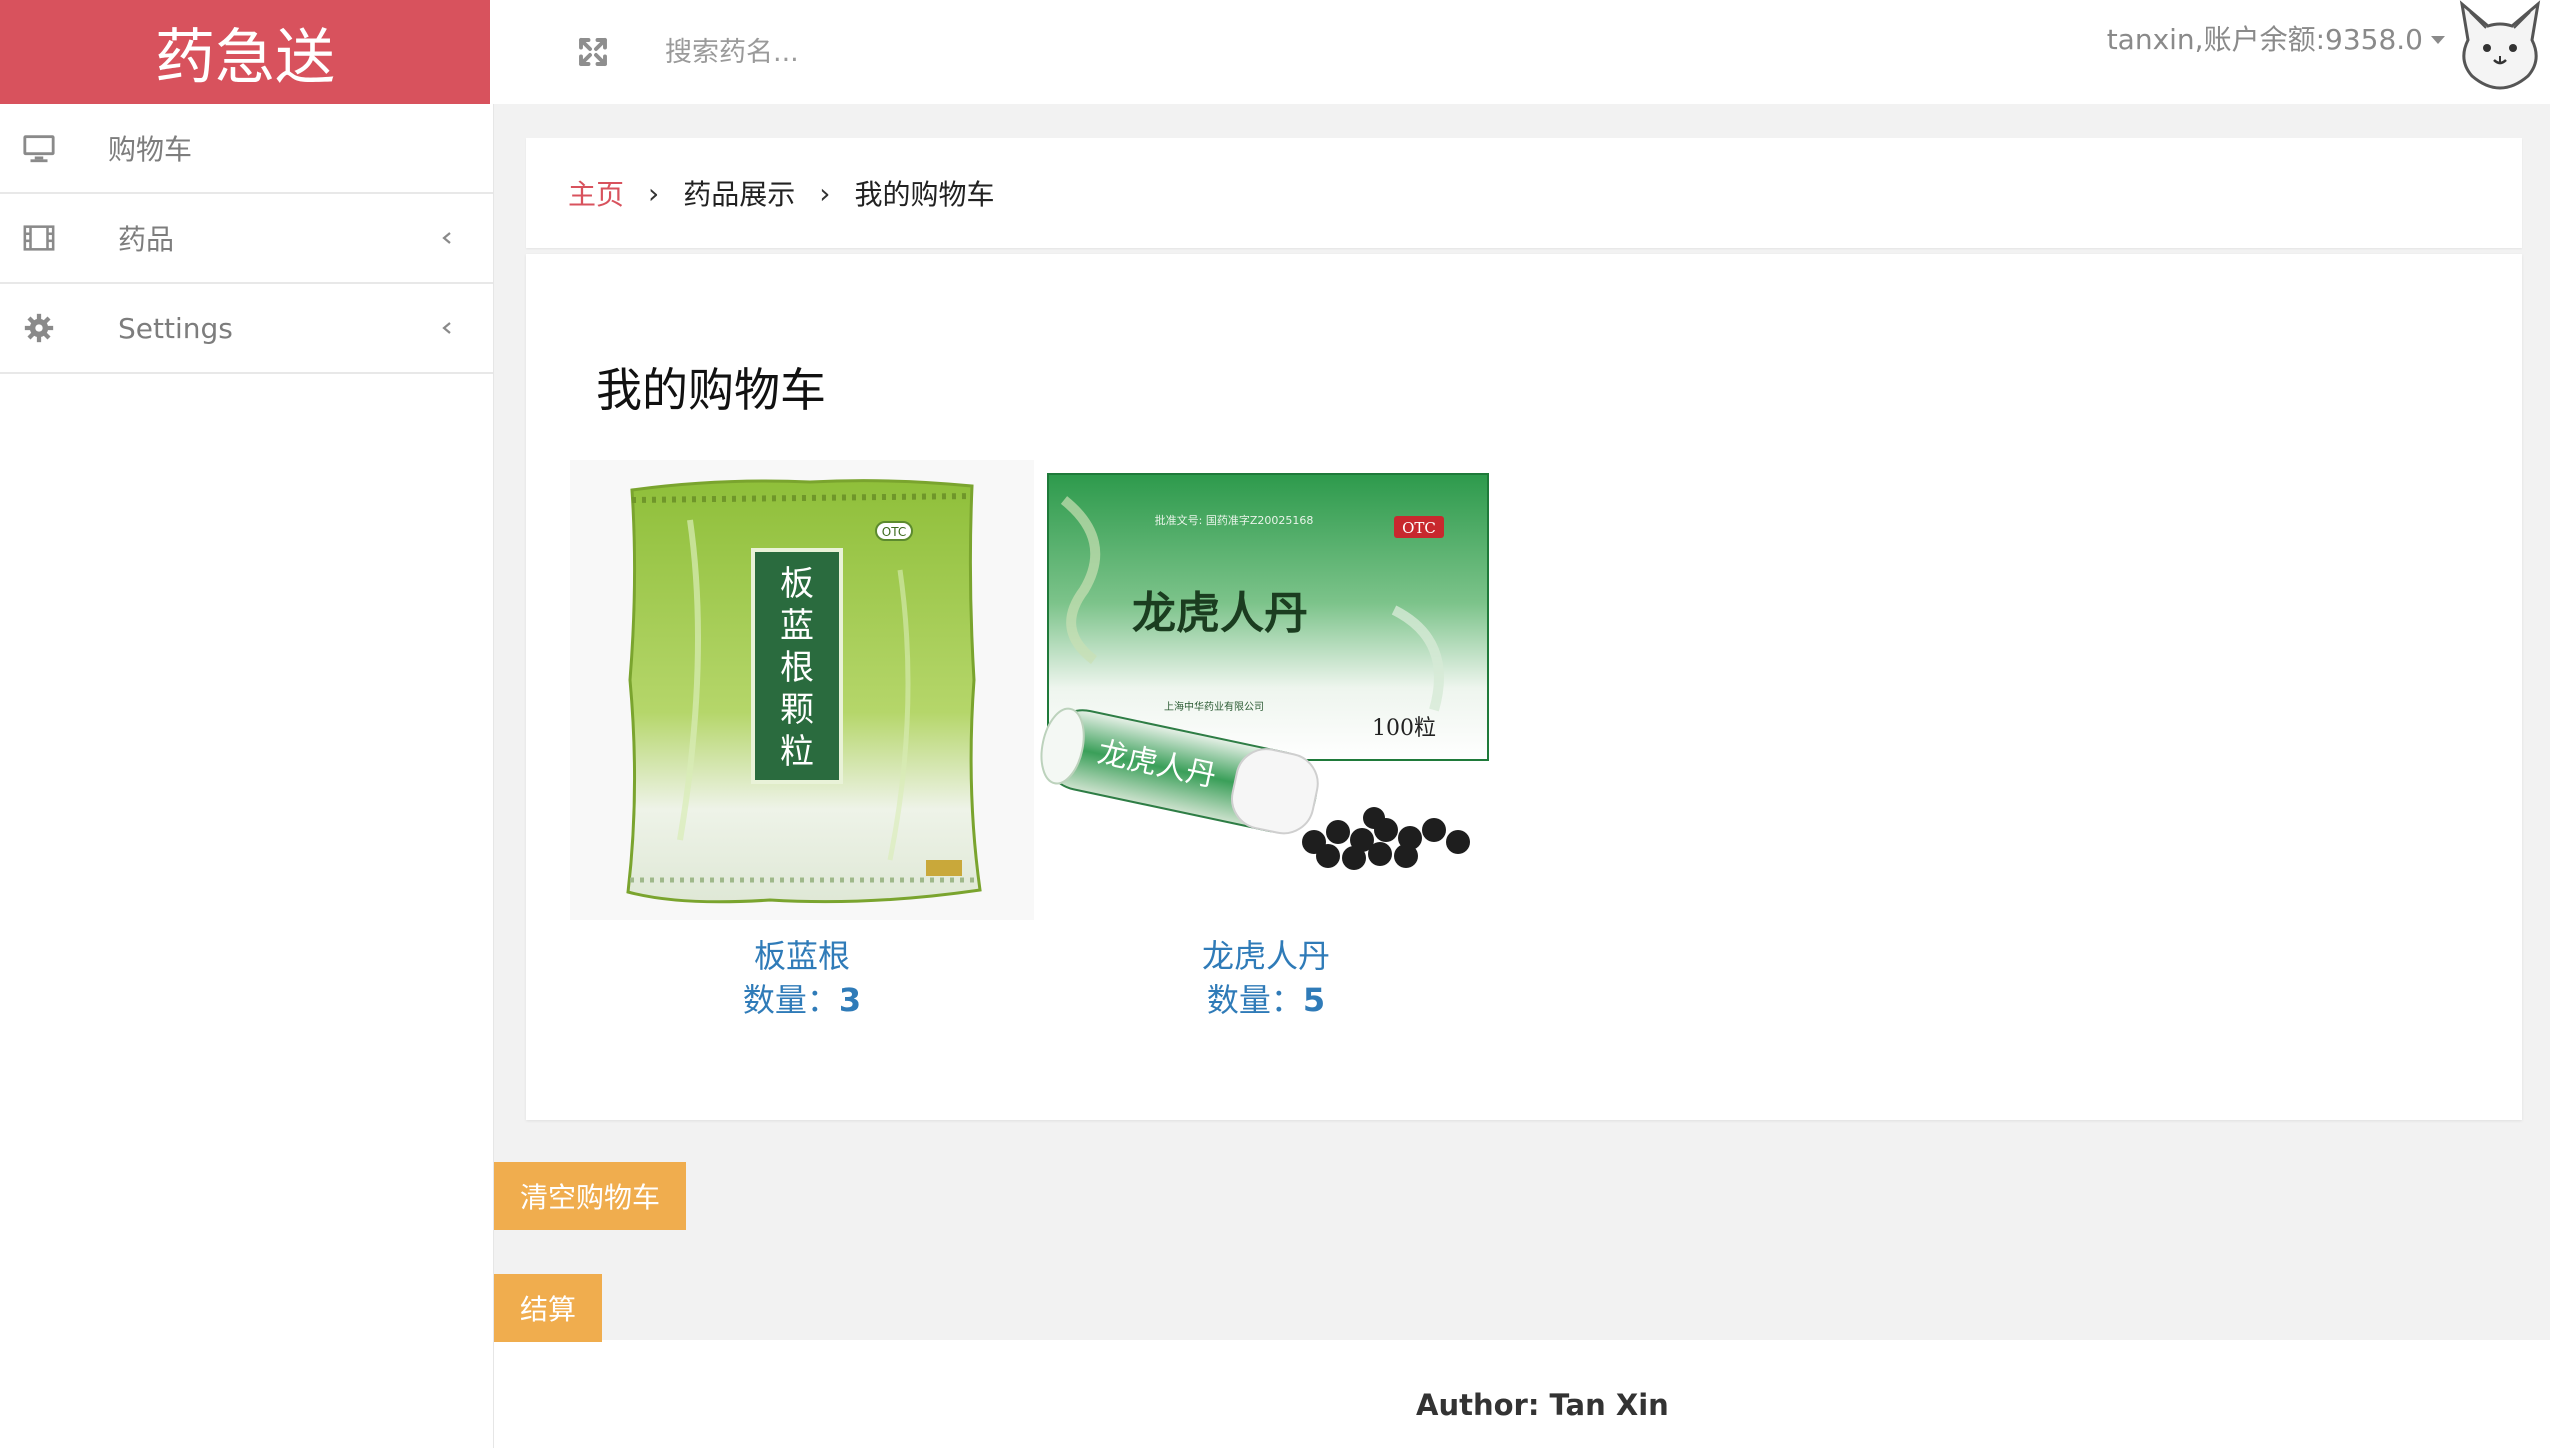  What do you see at coordinates (797, 710) in the screenshot?
I see `svg-text: 颗` at bounding box center [797, 710].